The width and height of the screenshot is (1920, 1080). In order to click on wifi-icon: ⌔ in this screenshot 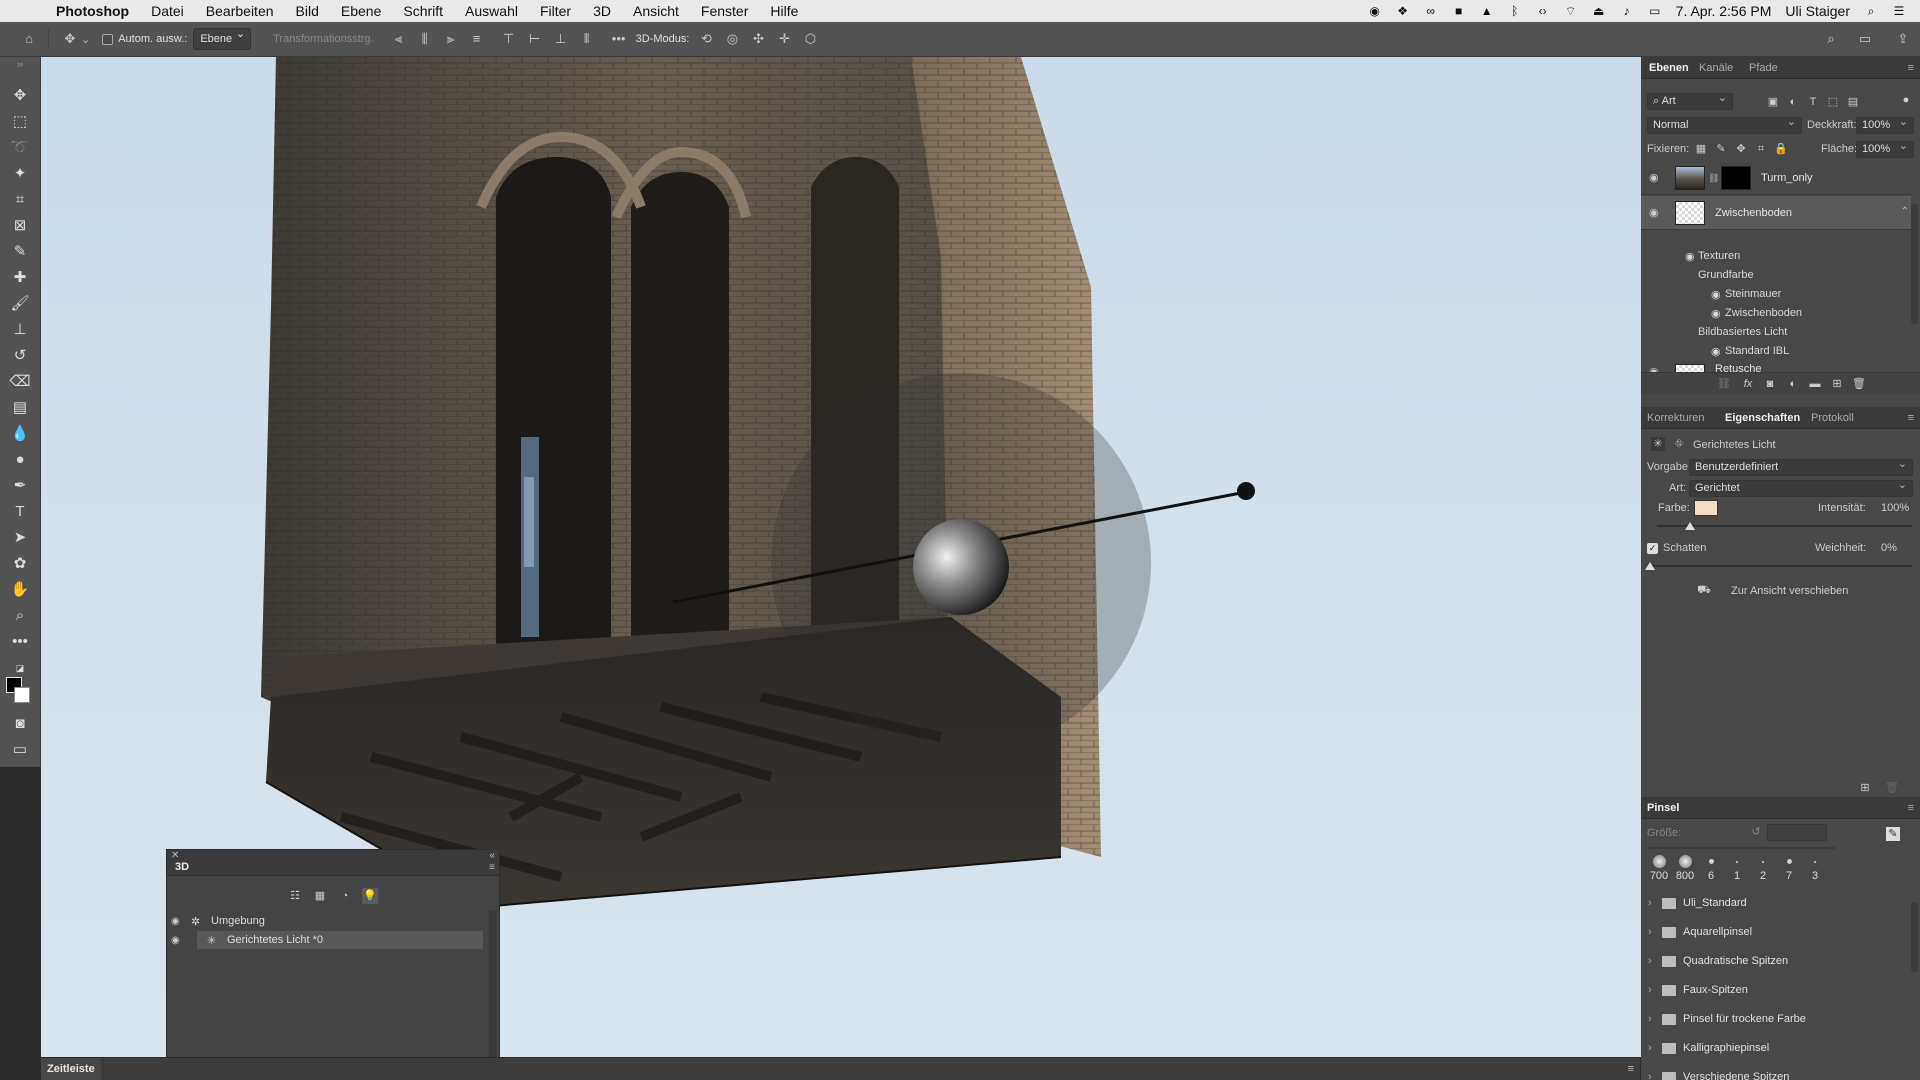, I will do `click(1571, 11)`.